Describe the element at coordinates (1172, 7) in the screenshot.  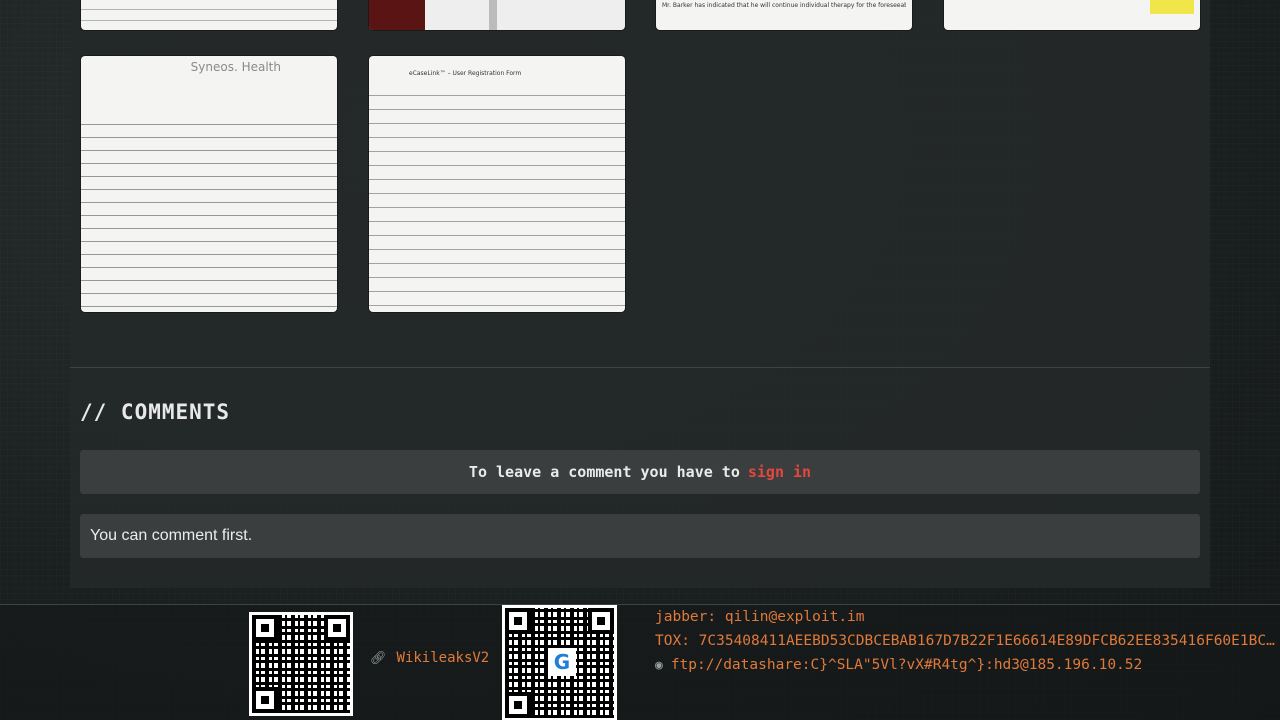
I see `highlight-mark` at that location.